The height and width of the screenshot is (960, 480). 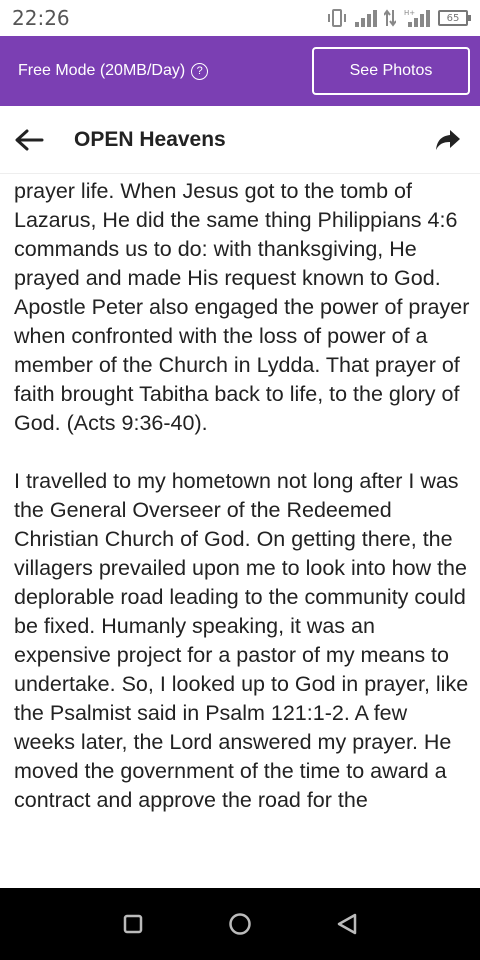 What do you see at coordinates (398, 18) in the screenshot?
I see `status-icons: H+ 65` at bounding box center [398, 18].